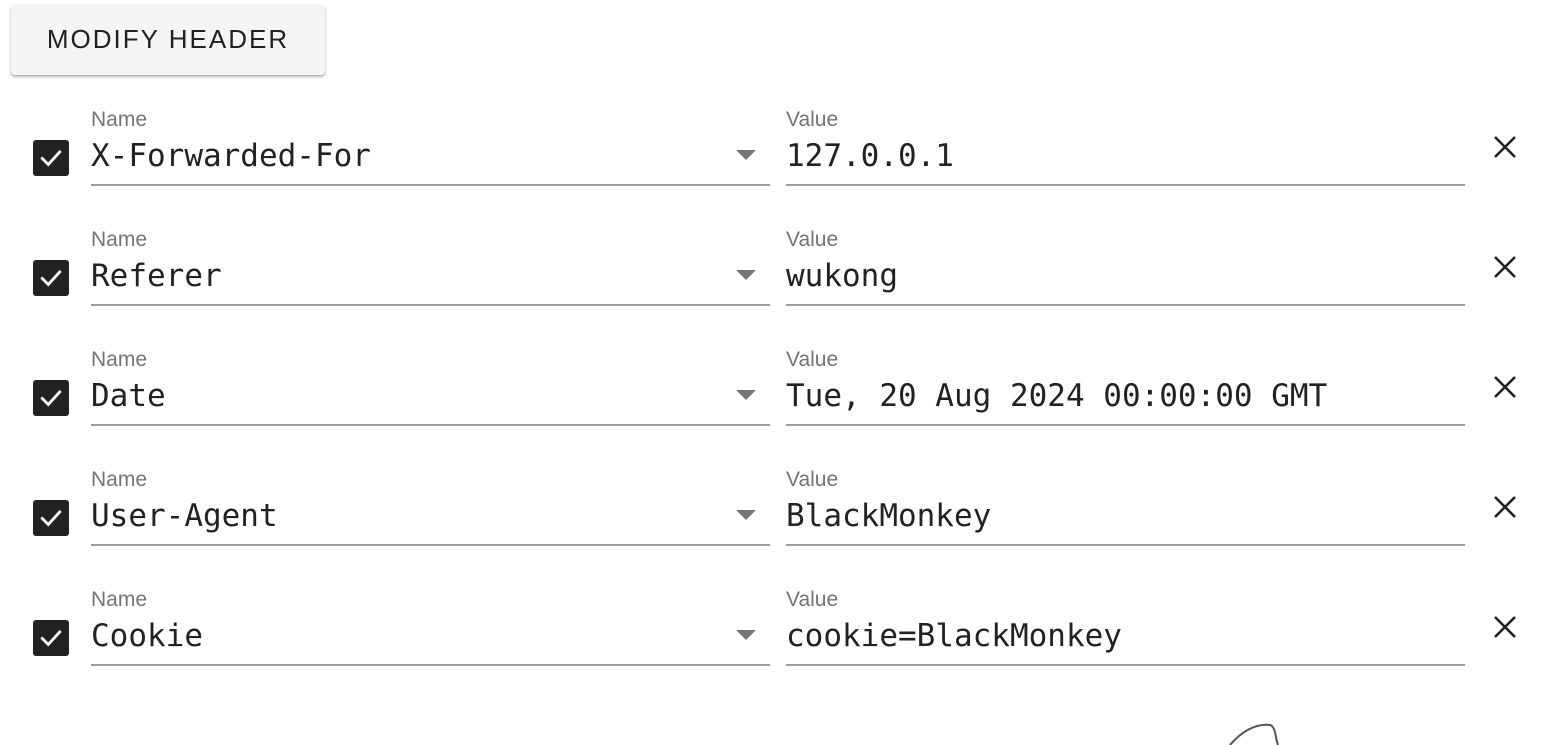 The width and height of the screenshot is (1544, 745). I want to click on header-value-input: 127.0.0.1, so click(1121, 156).